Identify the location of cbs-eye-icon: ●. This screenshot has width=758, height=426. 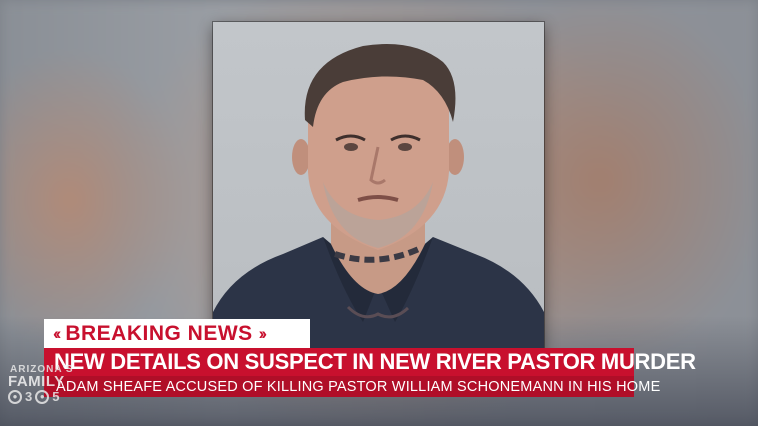
(15, 396).